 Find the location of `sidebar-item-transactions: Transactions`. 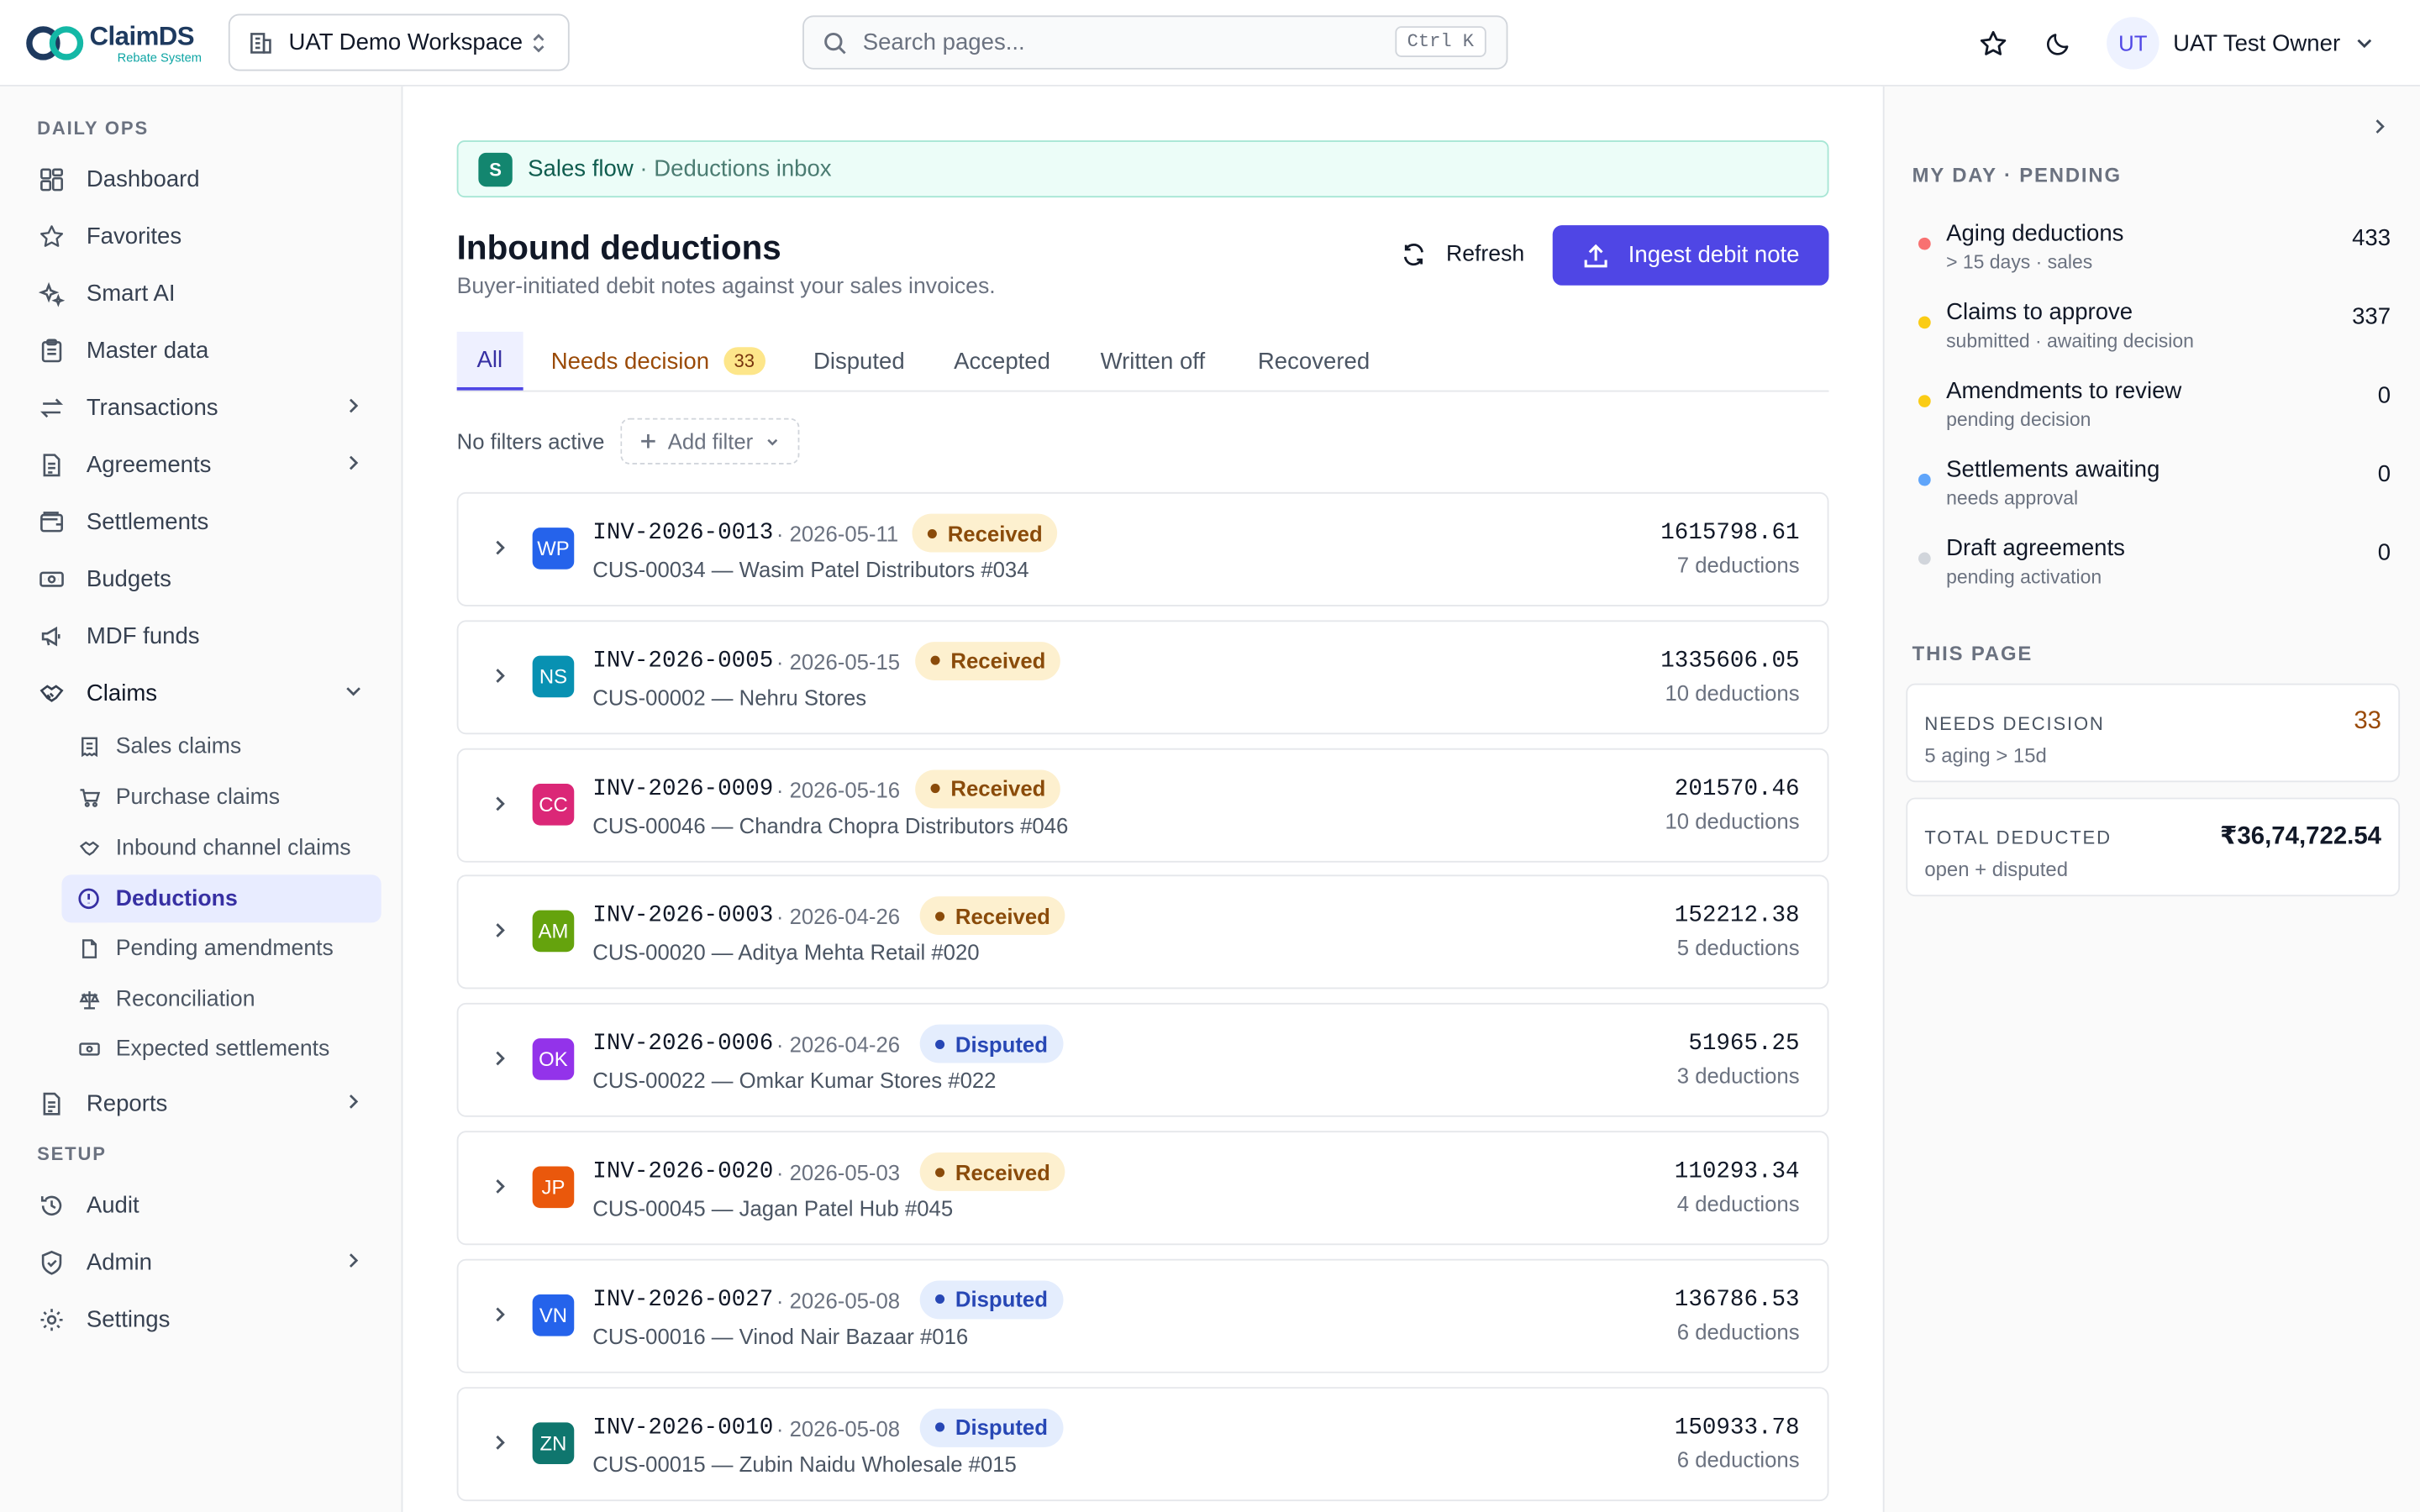

sidebar-item-transactions: Transactions is located at coordinates (202, 407).